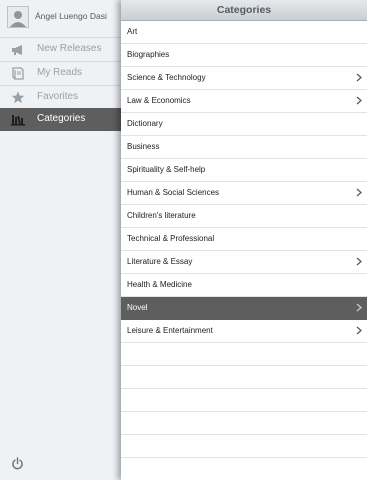  What do you see at coordinates (170, 330) in the screenshot?
I see `category-label: Leisure & Entertainment` at bounding box center [170, 330].